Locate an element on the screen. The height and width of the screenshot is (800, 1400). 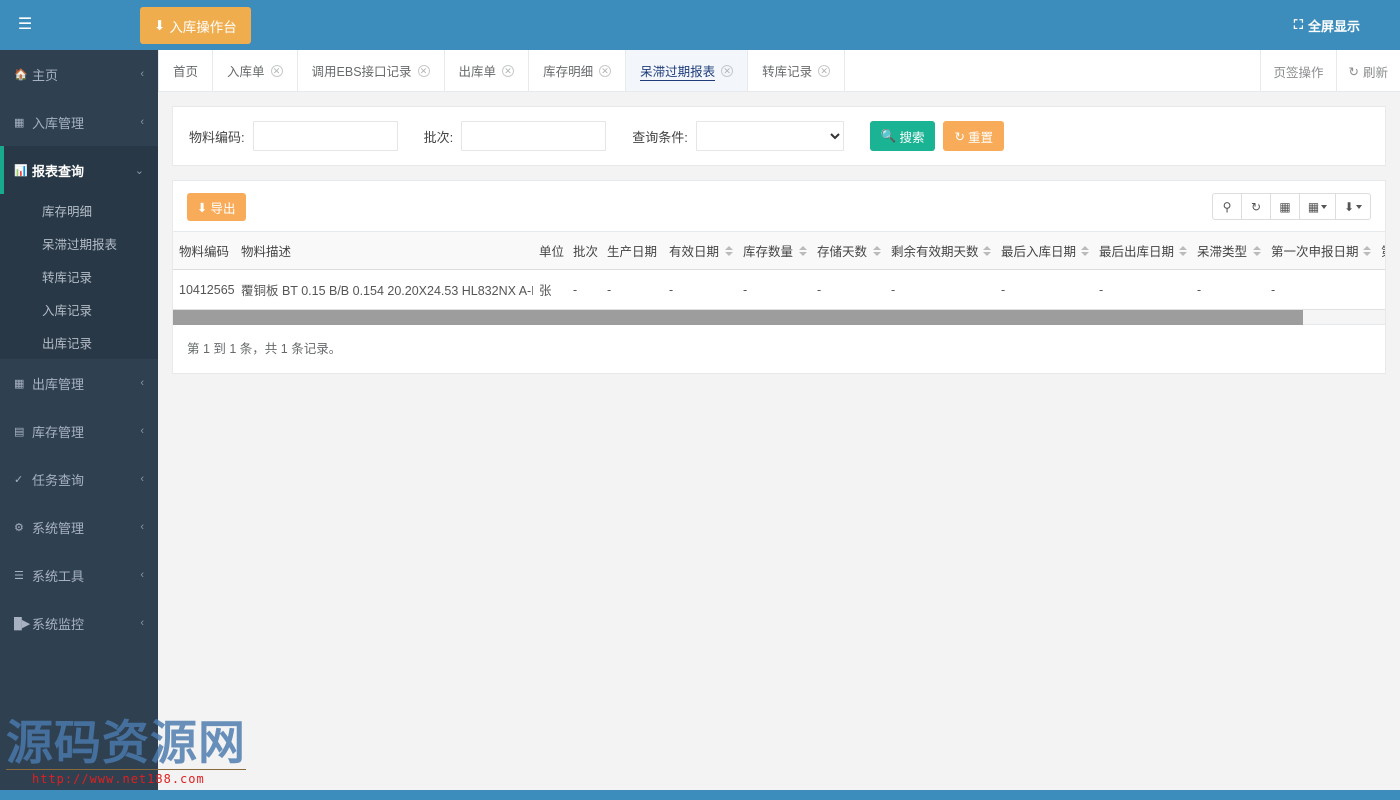
tab-label: 入库单 is located at coordinates (246, 72).